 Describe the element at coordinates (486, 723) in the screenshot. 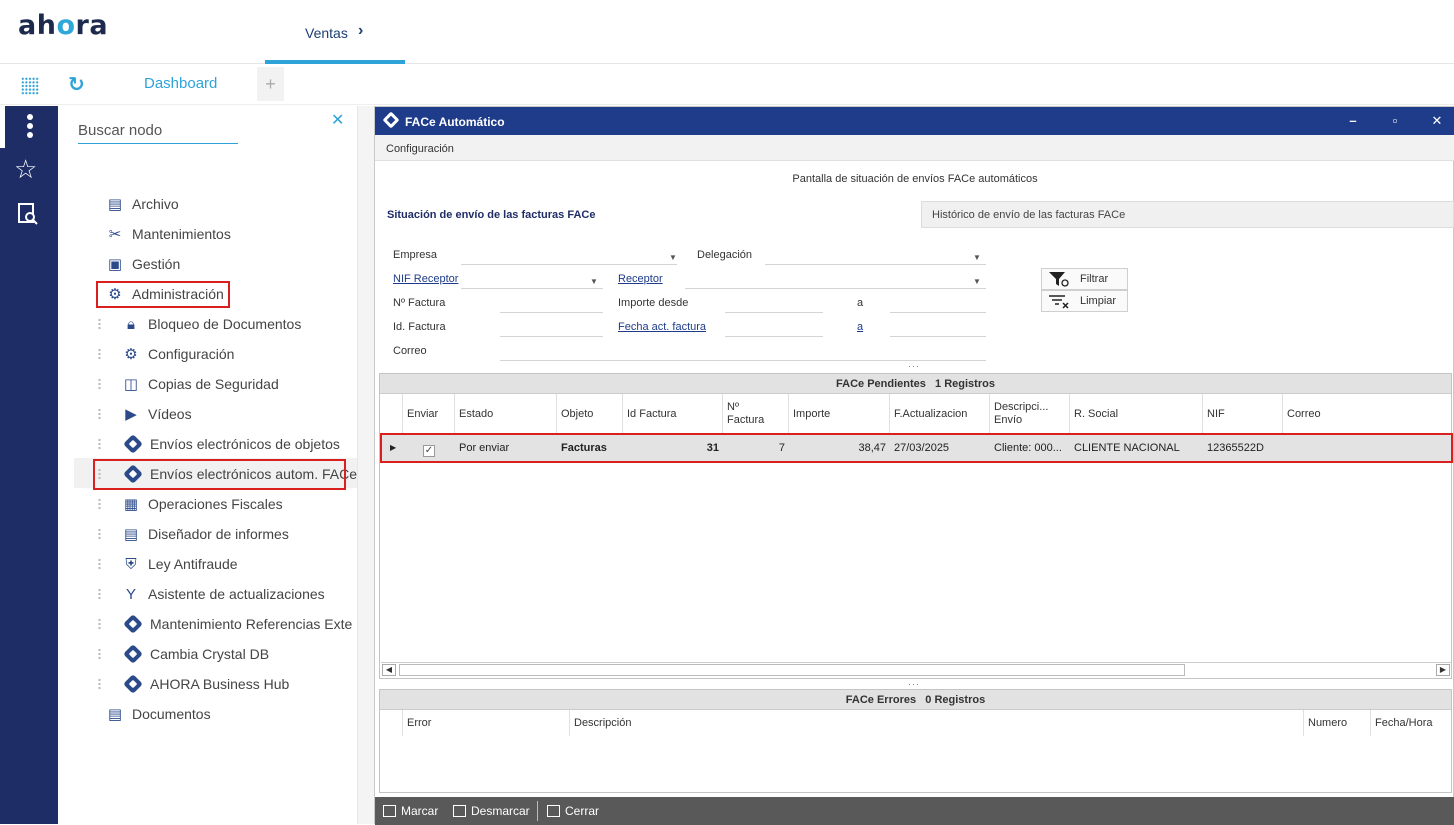

I see `col-header-error: Error` at that location.